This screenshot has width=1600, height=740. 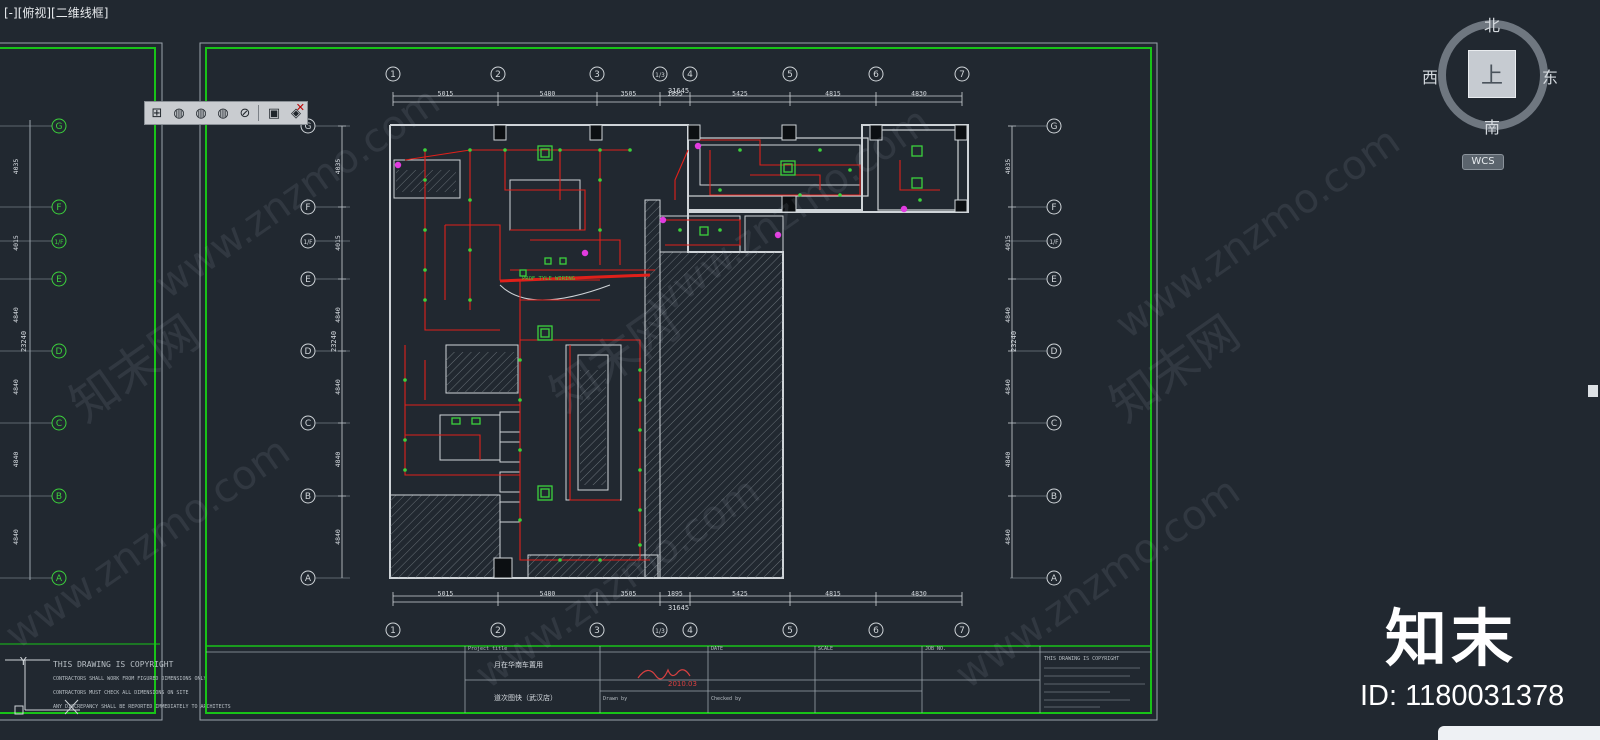 I want to click on side-total-leftsheet: 23240, so click(x=24, y=341).